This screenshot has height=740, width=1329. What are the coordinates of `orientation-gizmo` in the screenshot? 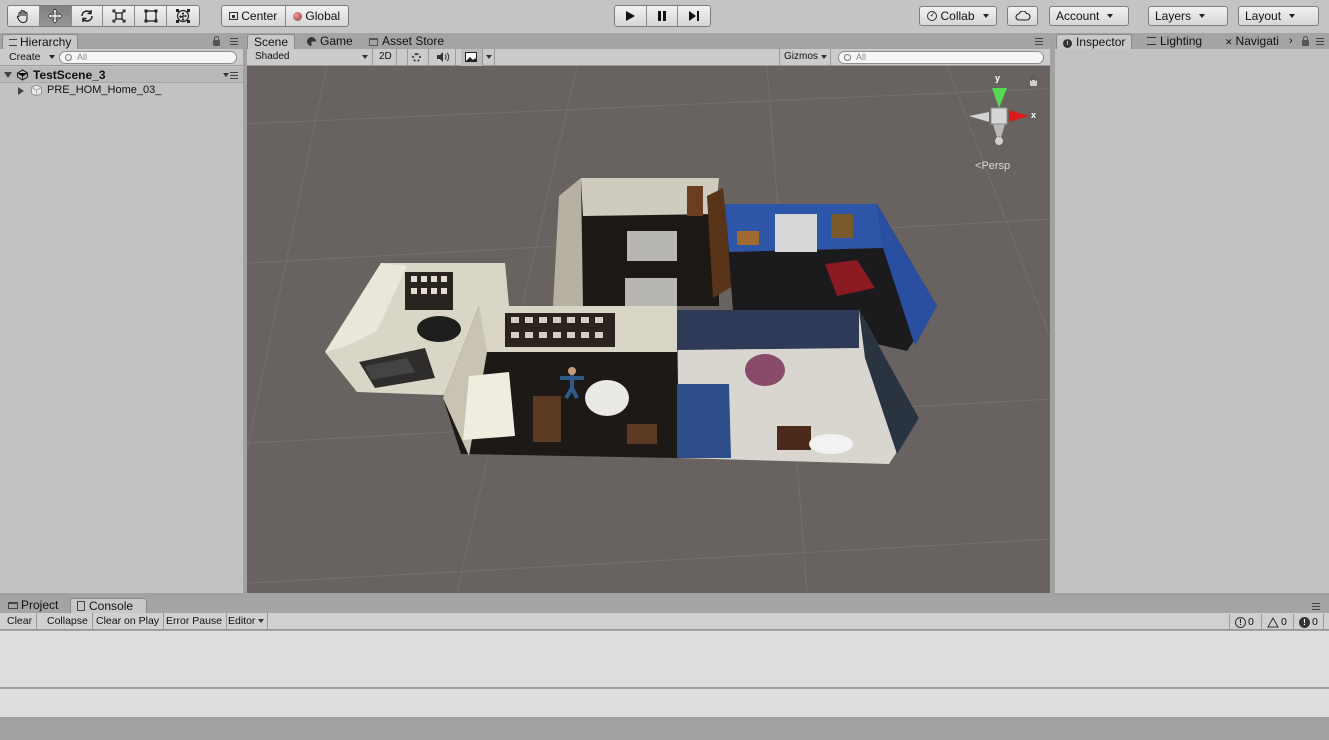 It's located at (999, 116).